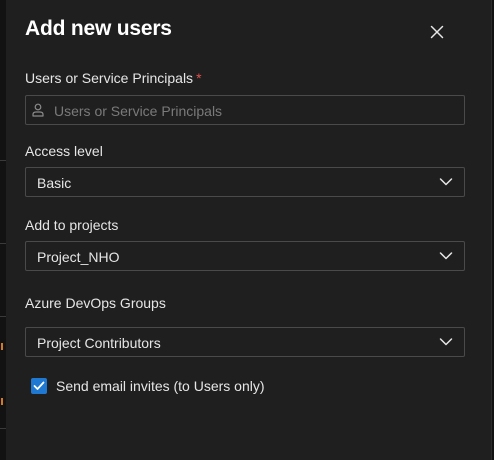 The width and height of the screenshot is (494, 460). What do you see at coordinates (109, 78) in the screenshot?
I see `users-field-label-text: Users or Service Principals` at bounding box center [109, 78].